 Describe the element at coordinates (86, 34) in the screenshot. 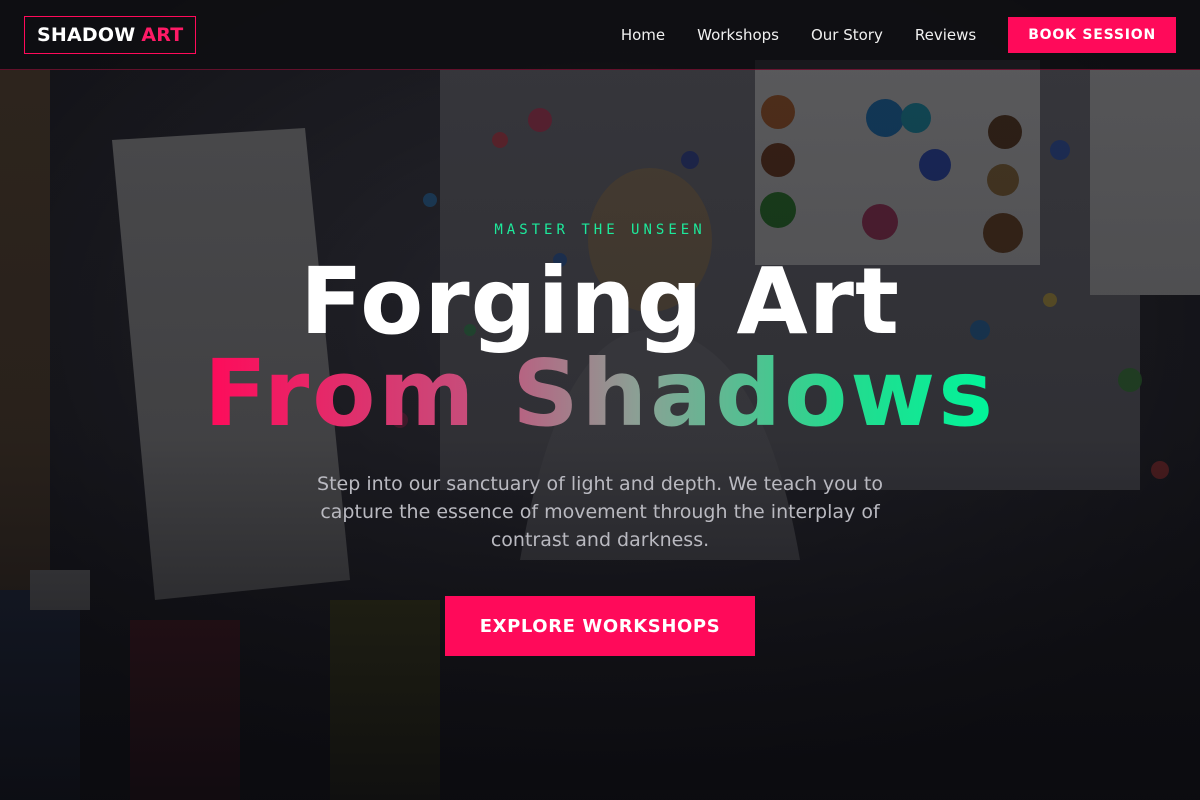

I see `brand-word-shadow: SHADOW` at that location.